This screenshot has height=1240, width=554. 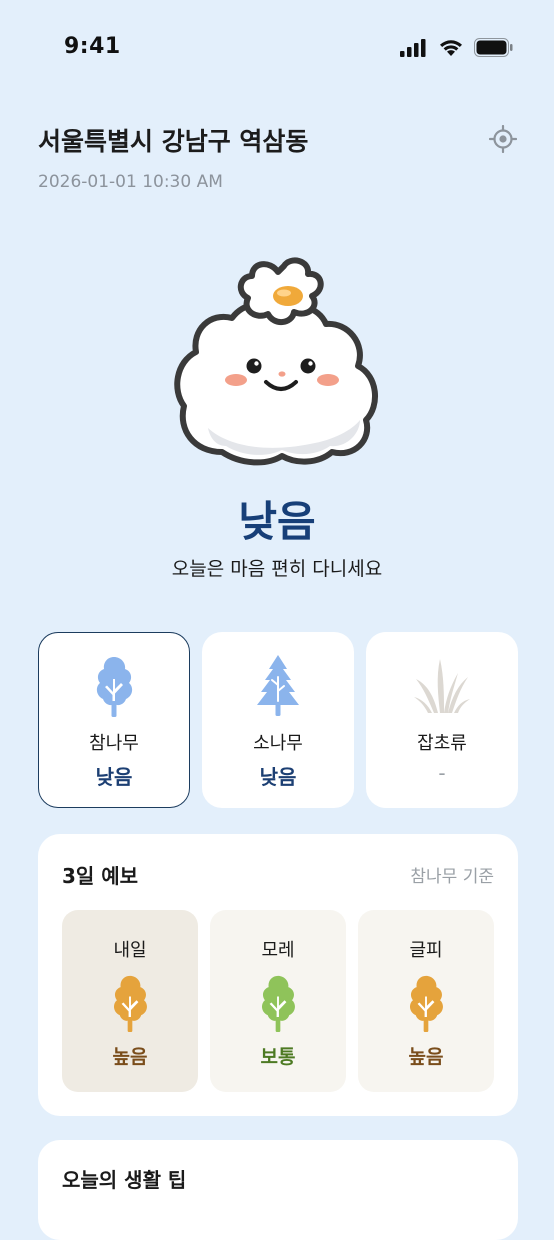 I want to click on wifi-icon, so click(x=451, y=48).